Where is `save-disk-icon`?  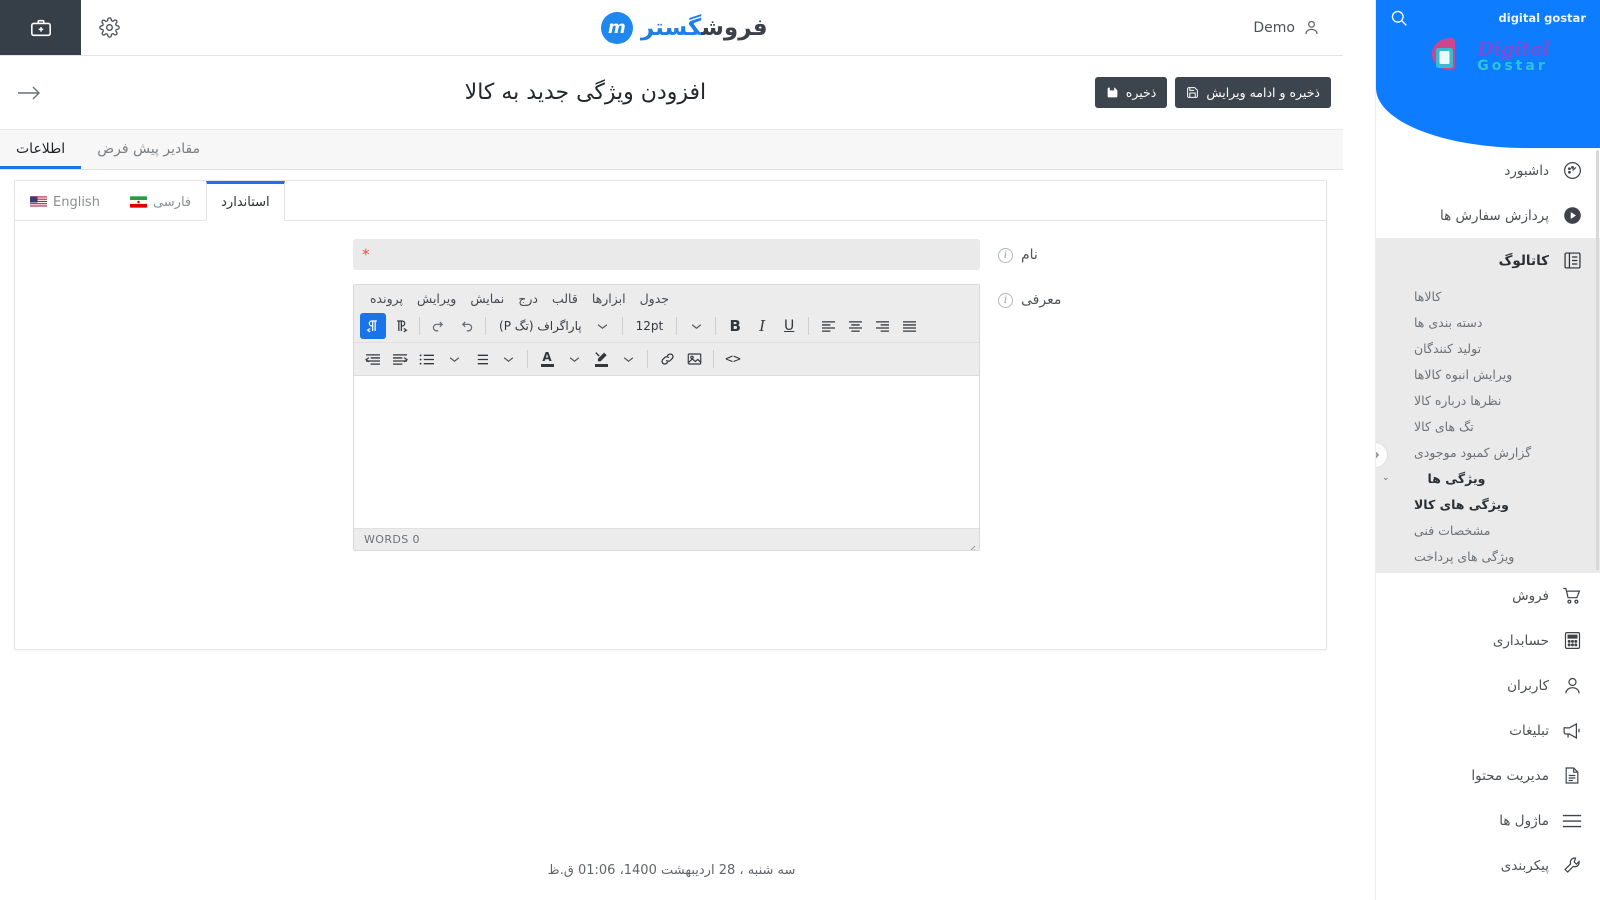
save-disk-icon is located at coordinates (1193, 92).